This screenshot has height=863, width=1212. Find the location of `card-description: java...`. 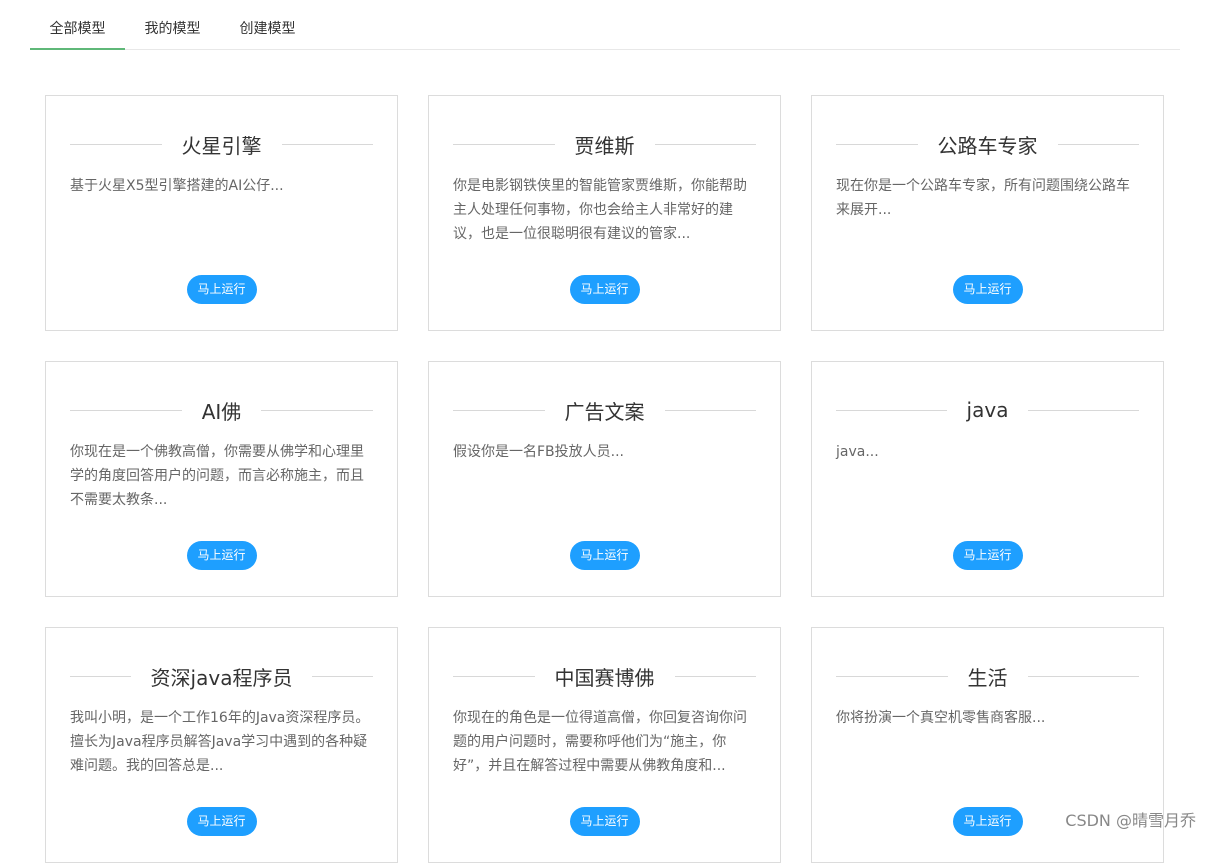

card-description: java... is located at coordinates (987, 452).